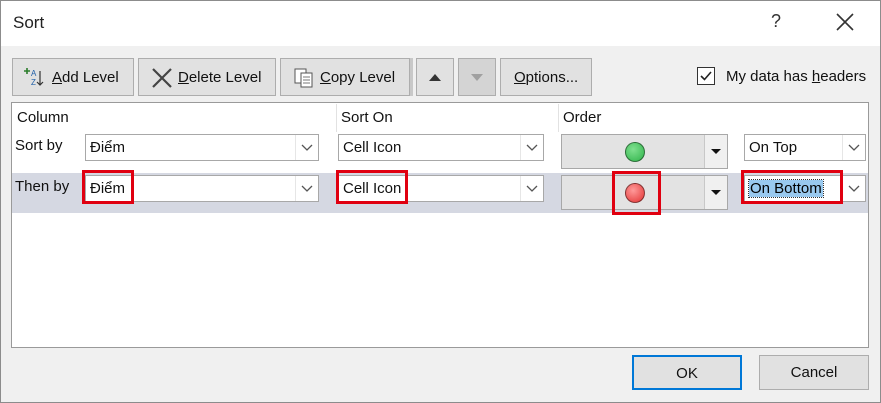 The height and width of the screenshot is (403, 881). I want to click on svg-text: A, so click(34, 73).